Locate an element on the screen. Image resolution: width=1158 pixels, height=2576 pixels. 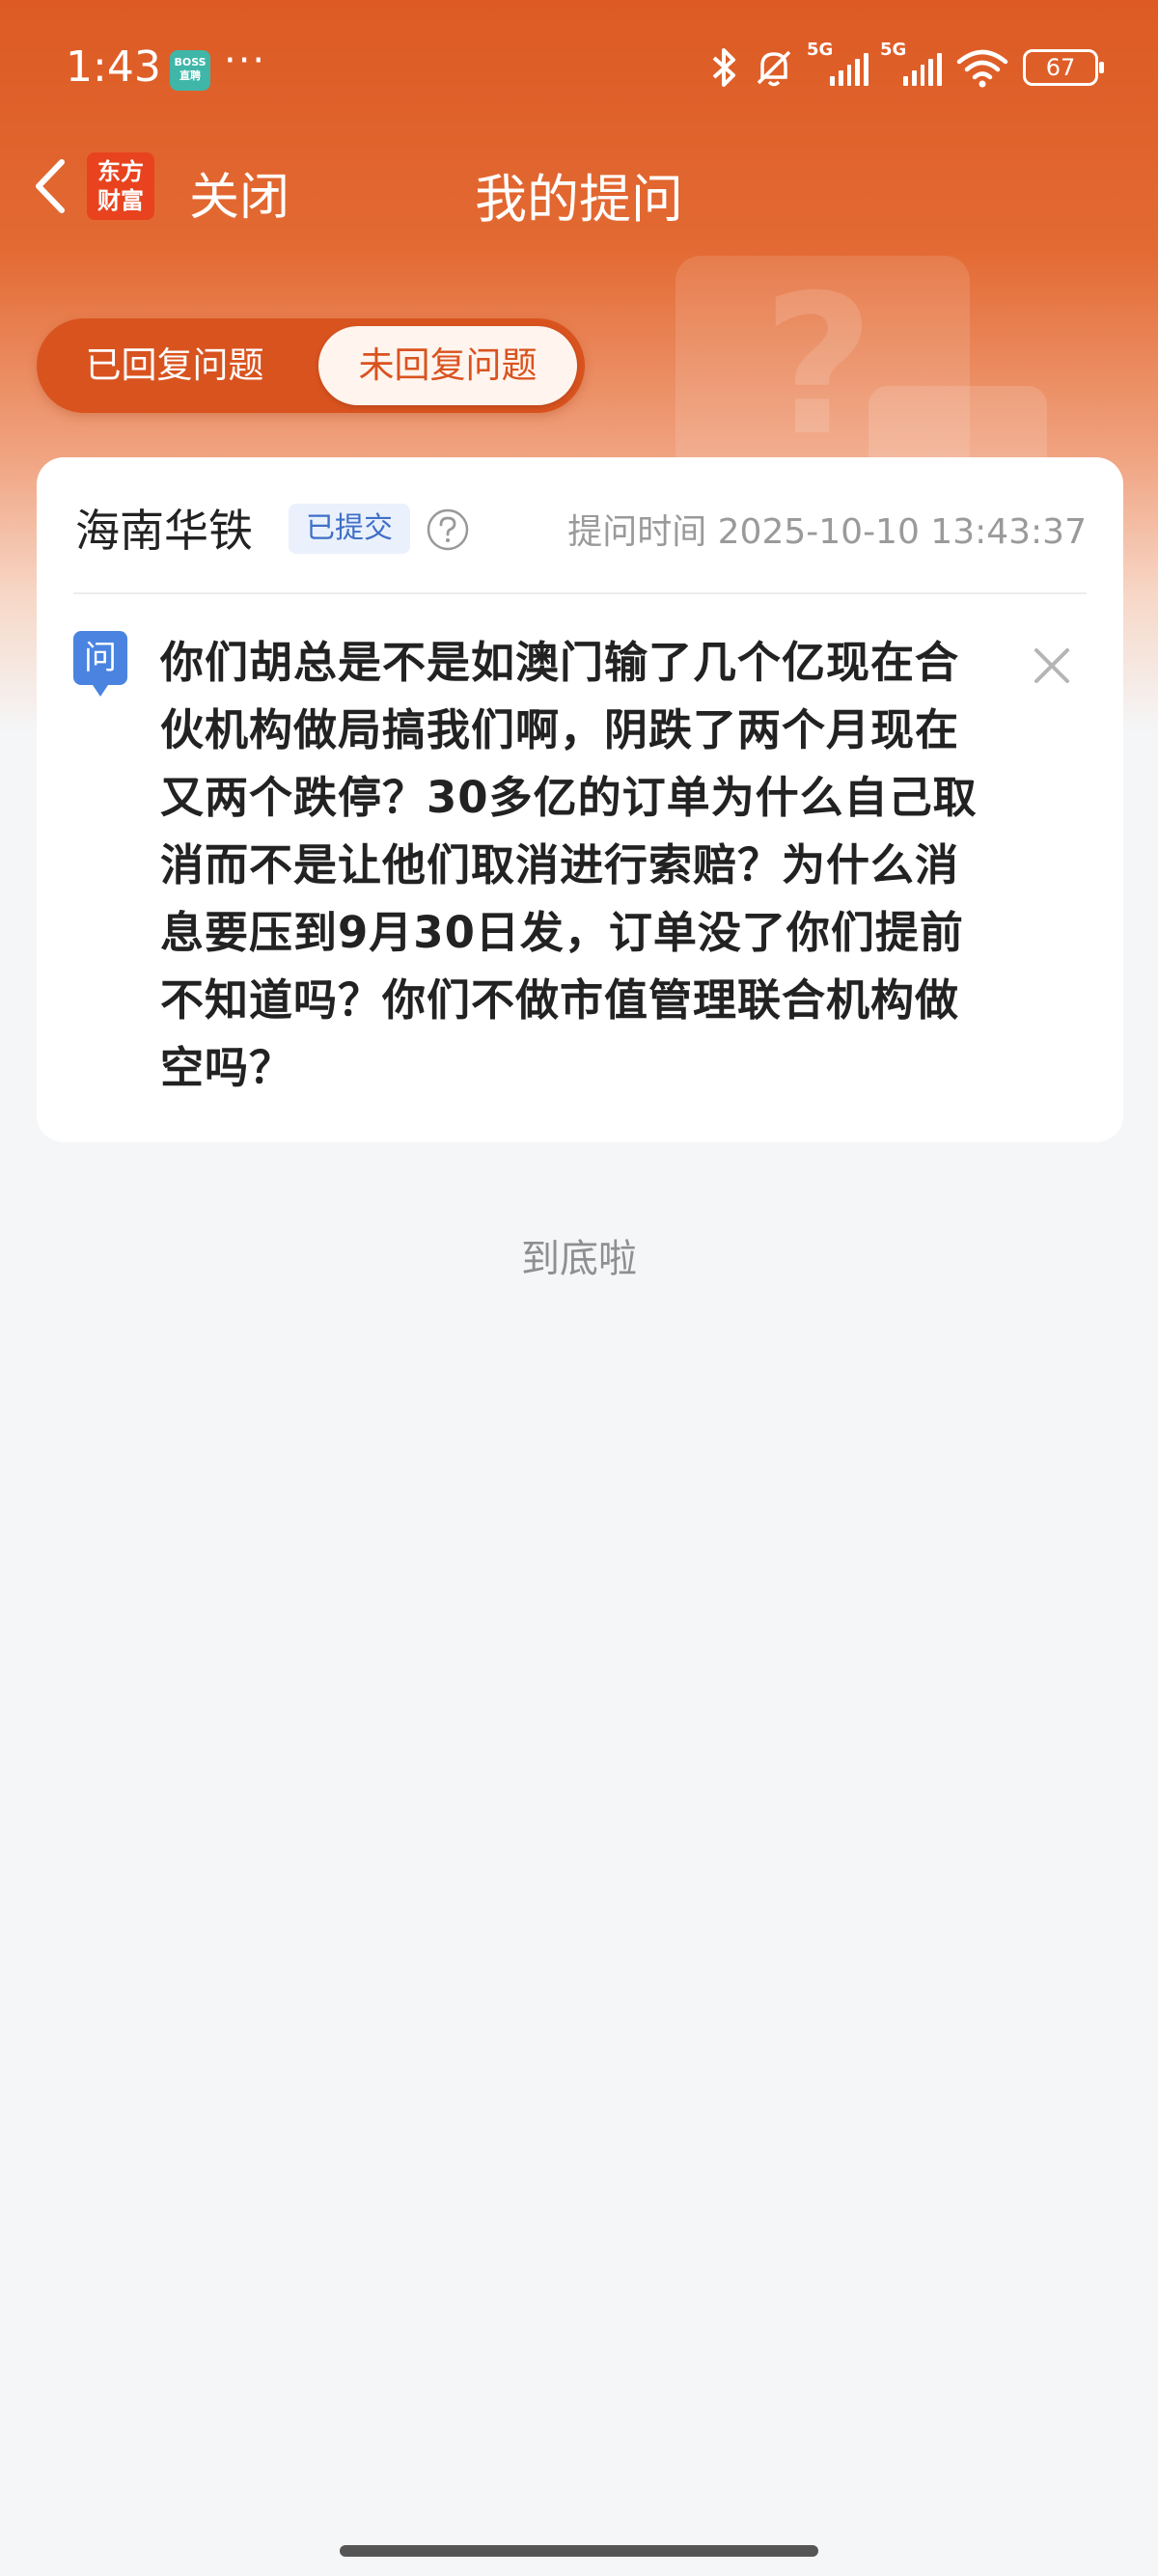
cellular-signal-1-icon: 5G is located at coordinates (837, 63).